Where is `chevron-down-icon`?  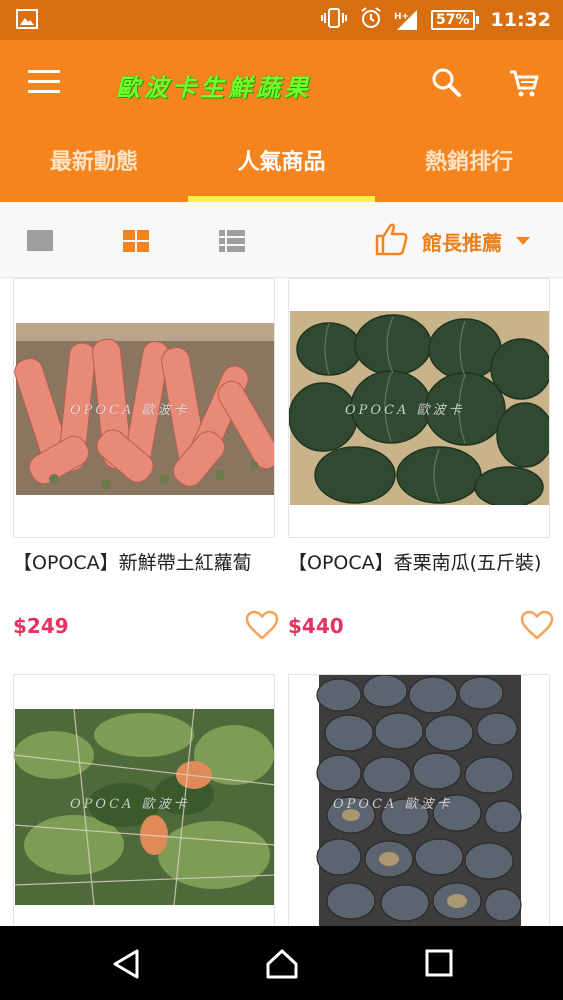 chevron-down-icon is located at coordinates (523, 241).